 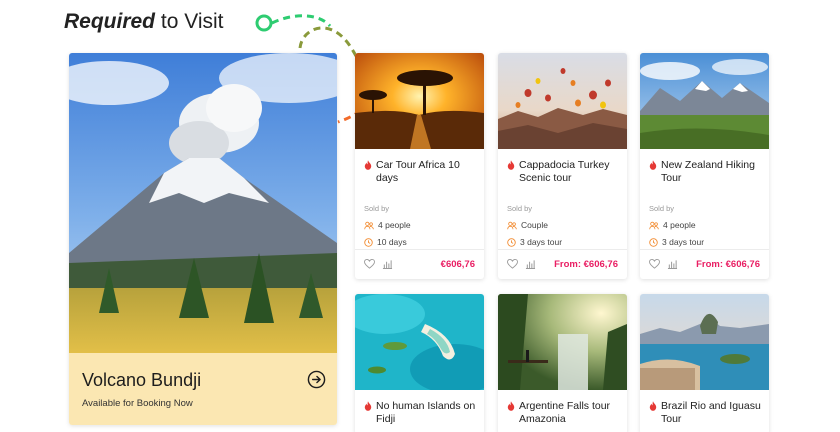 What do you see at coordinates (562, 101) in the screenshot?
I see `cappadocia-balloons-image` at bounding box center [562, 101].